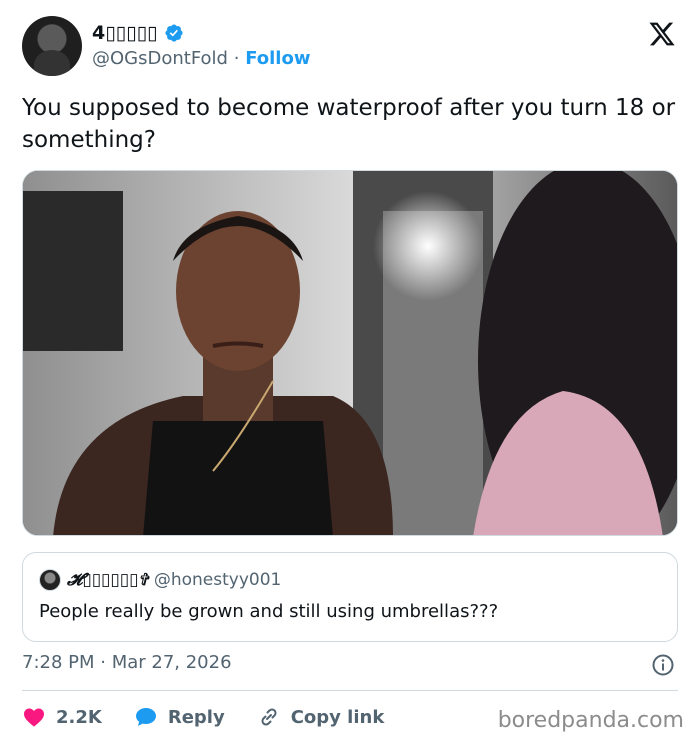 The width and height of the screenshot is (700, 745). I want to click on heart-icon, so click(34, 717).